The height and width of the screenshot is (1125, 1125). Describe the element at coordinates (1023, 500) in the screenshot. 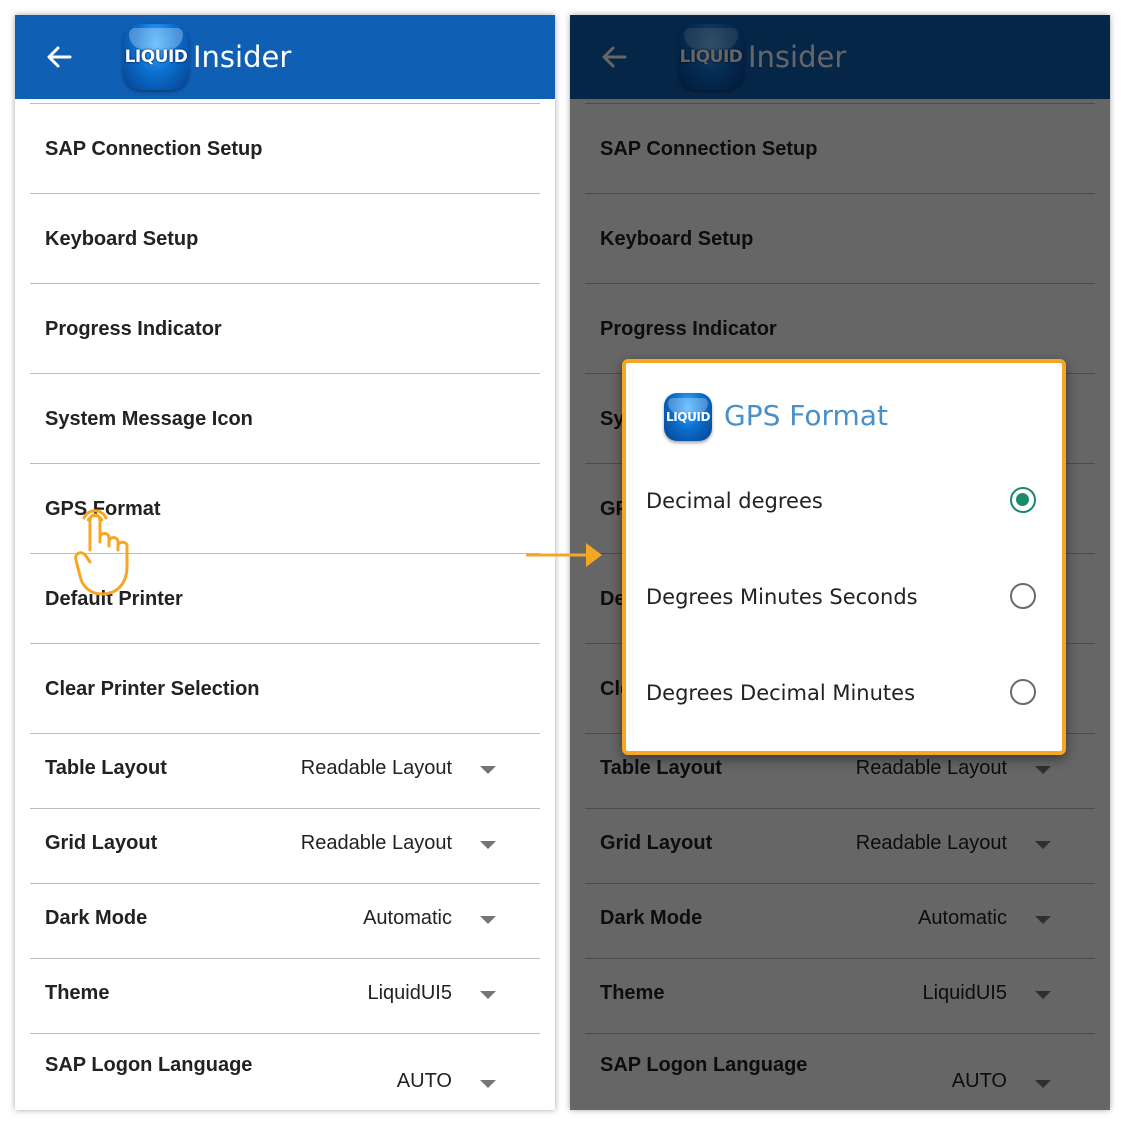

I see `radio-checked-icon` at that location.